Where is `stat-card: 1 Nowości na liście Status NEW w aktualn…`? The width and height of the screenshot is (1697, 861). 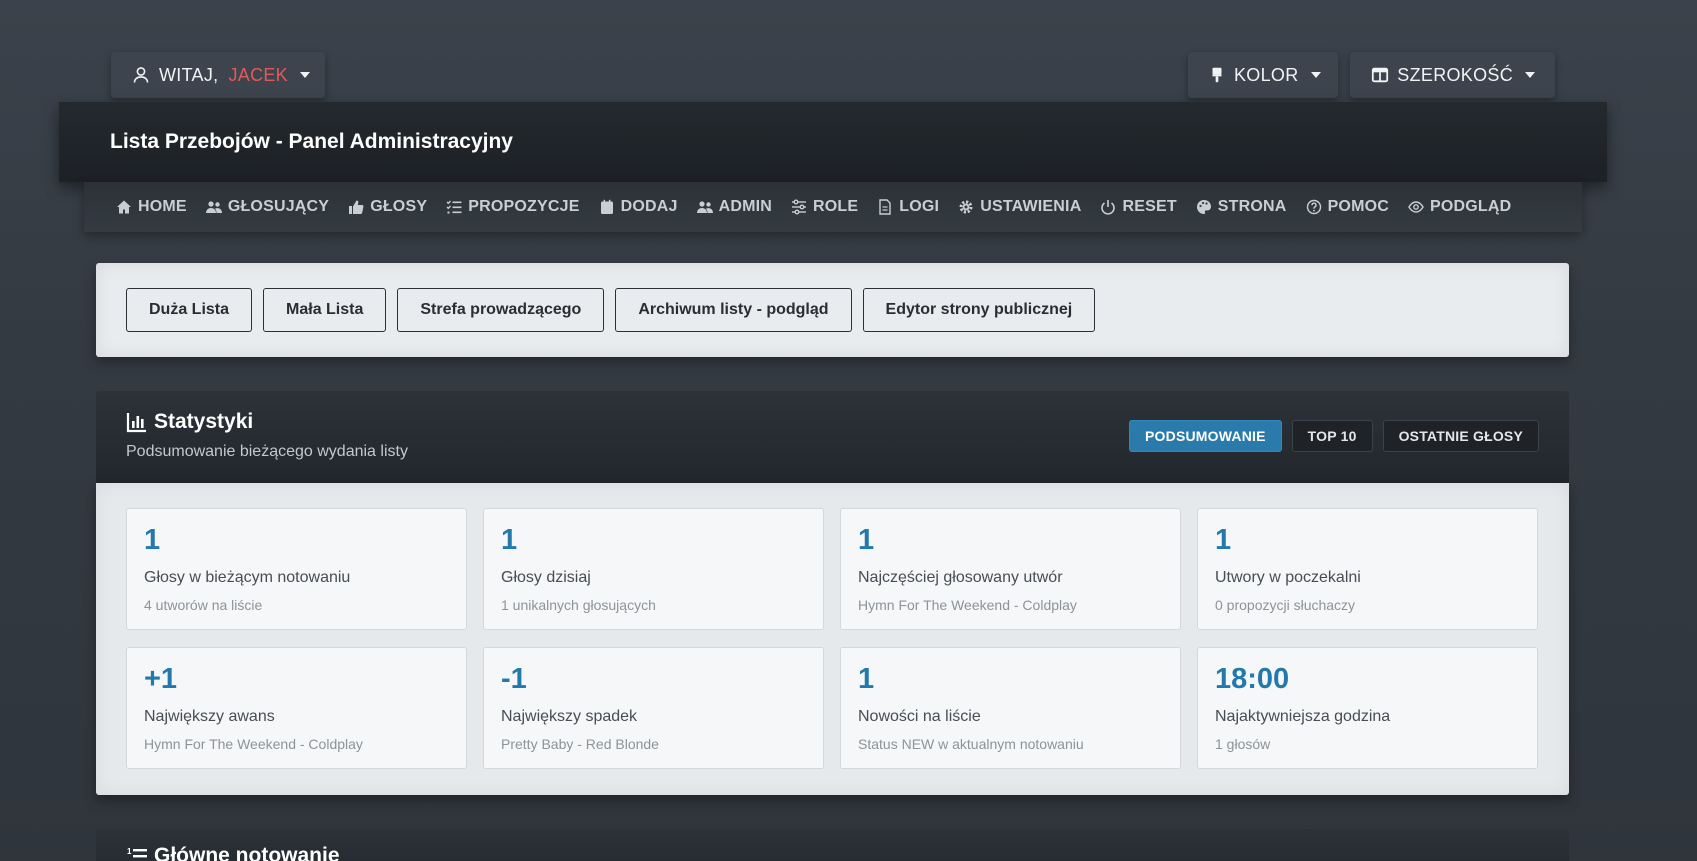
stat-card: 1 Nowości na liście Status NEW w aktualn… is located at coordinates (1010, 708).